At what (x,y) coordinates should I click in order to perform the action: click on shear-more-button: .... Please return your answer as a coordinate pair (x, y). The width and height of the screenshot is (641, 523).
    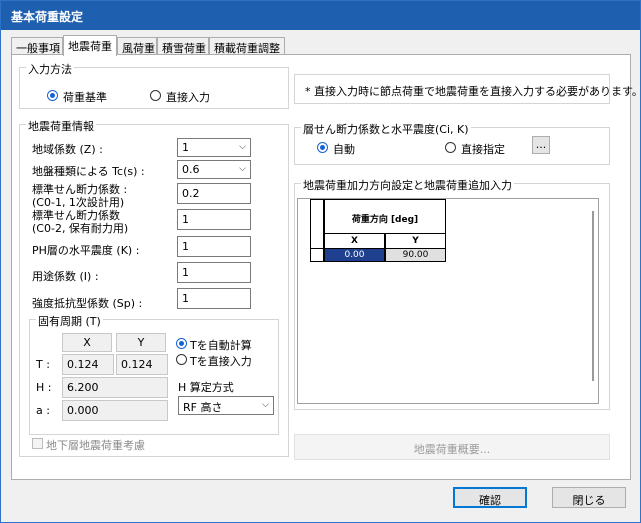
    Looking at the image, I should click on (541, 145).